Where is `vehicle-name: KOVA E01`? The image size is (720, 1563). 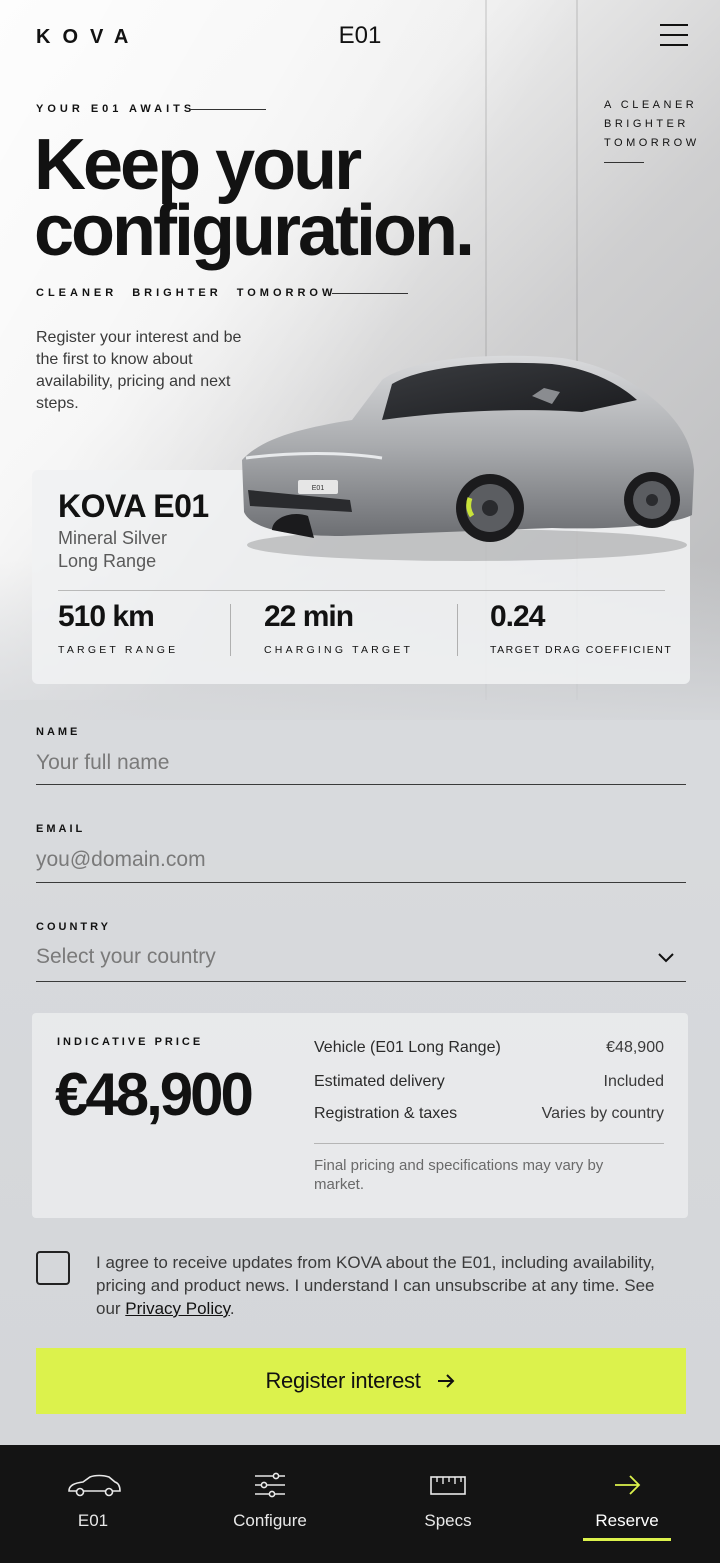
vehicle-name: KOVA E01 is located at coordinates (133, 506).